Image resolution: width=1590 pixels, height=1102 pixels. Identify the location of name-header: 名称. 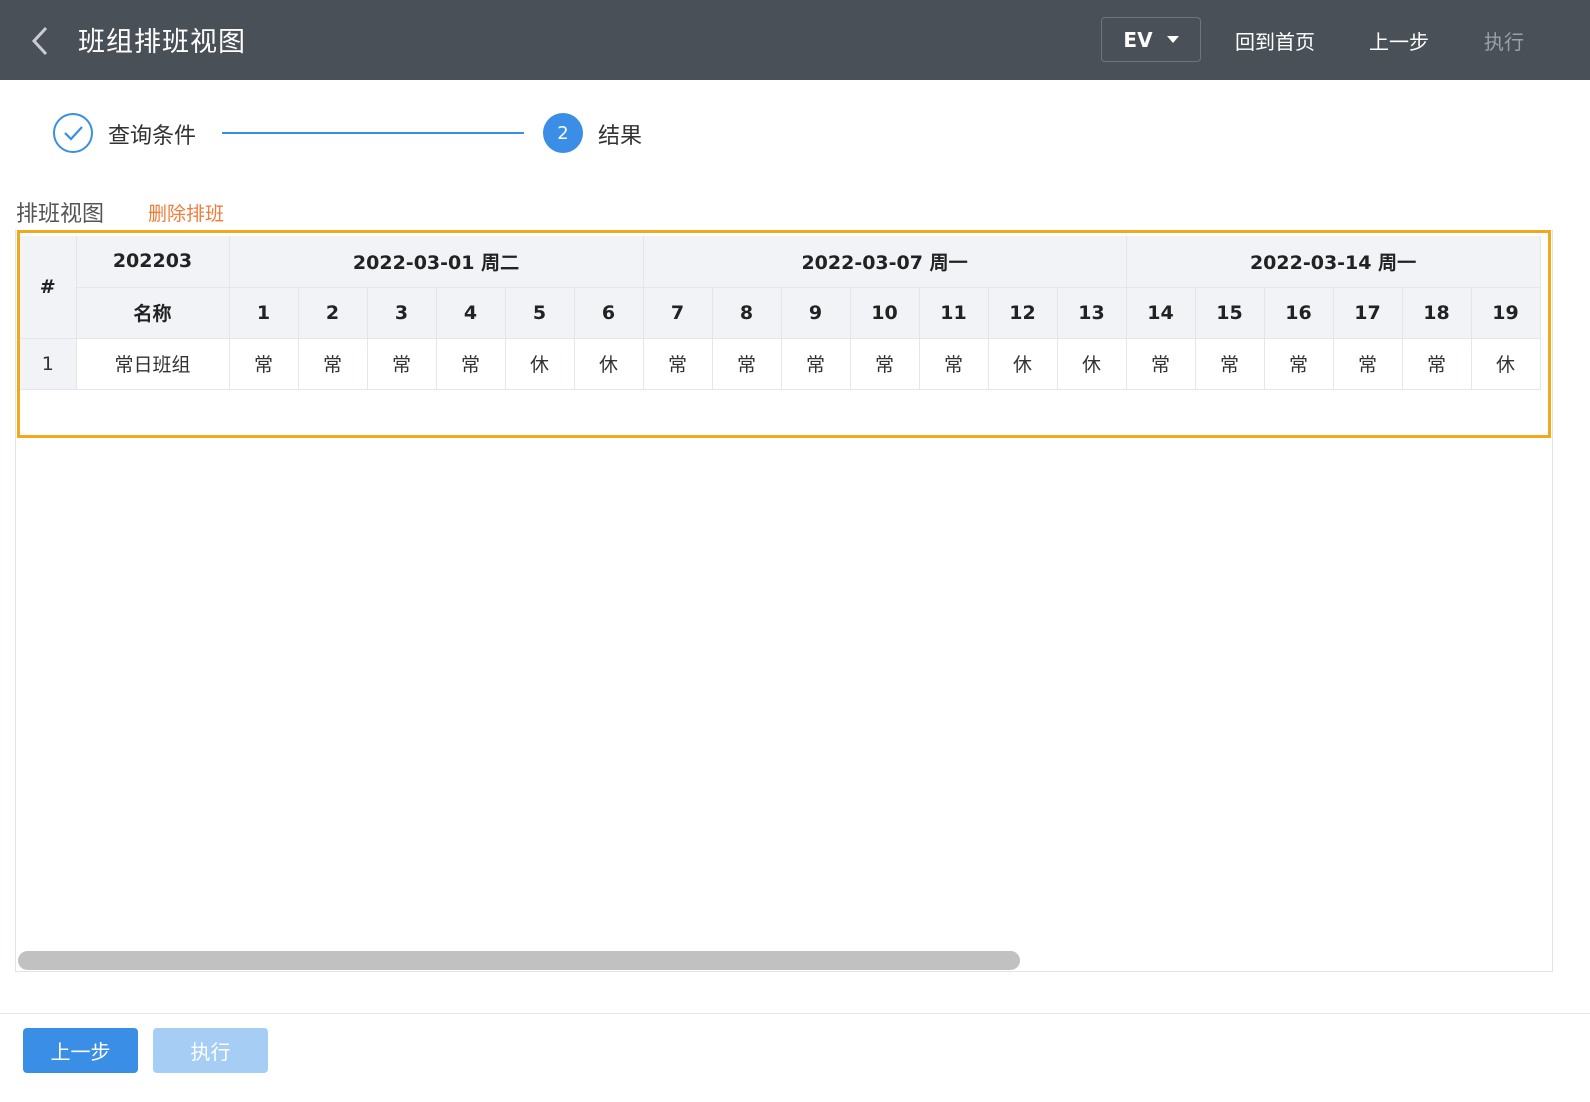
(153, 313).